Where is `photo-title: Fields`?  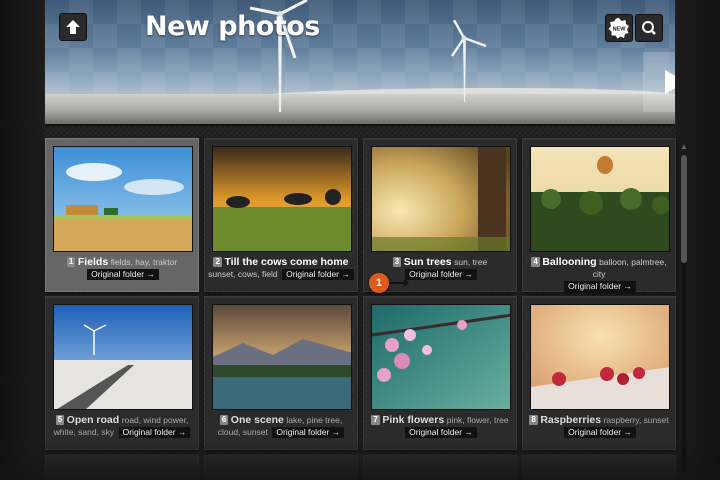 photo-title: Fields is located at coordinates (93, 262).